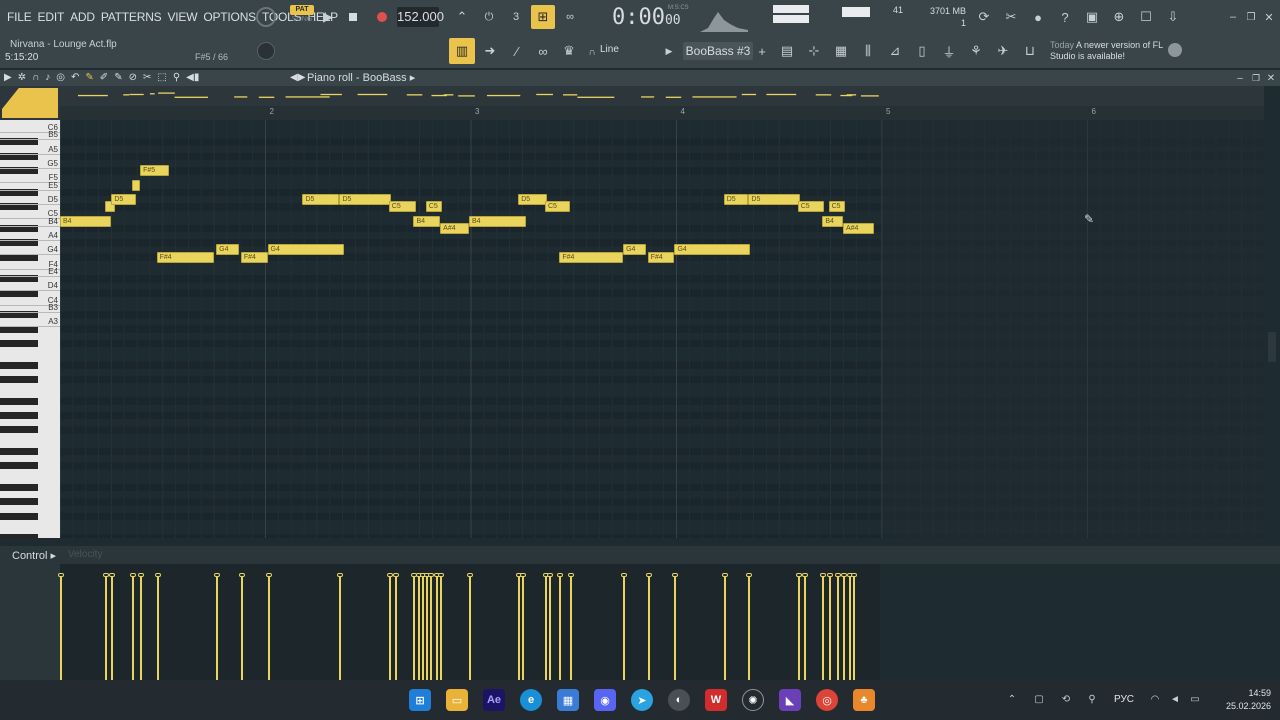 This screenshot has width=1280, height=720. I want to click on volume-icon: ◄, so click(1175, 699).